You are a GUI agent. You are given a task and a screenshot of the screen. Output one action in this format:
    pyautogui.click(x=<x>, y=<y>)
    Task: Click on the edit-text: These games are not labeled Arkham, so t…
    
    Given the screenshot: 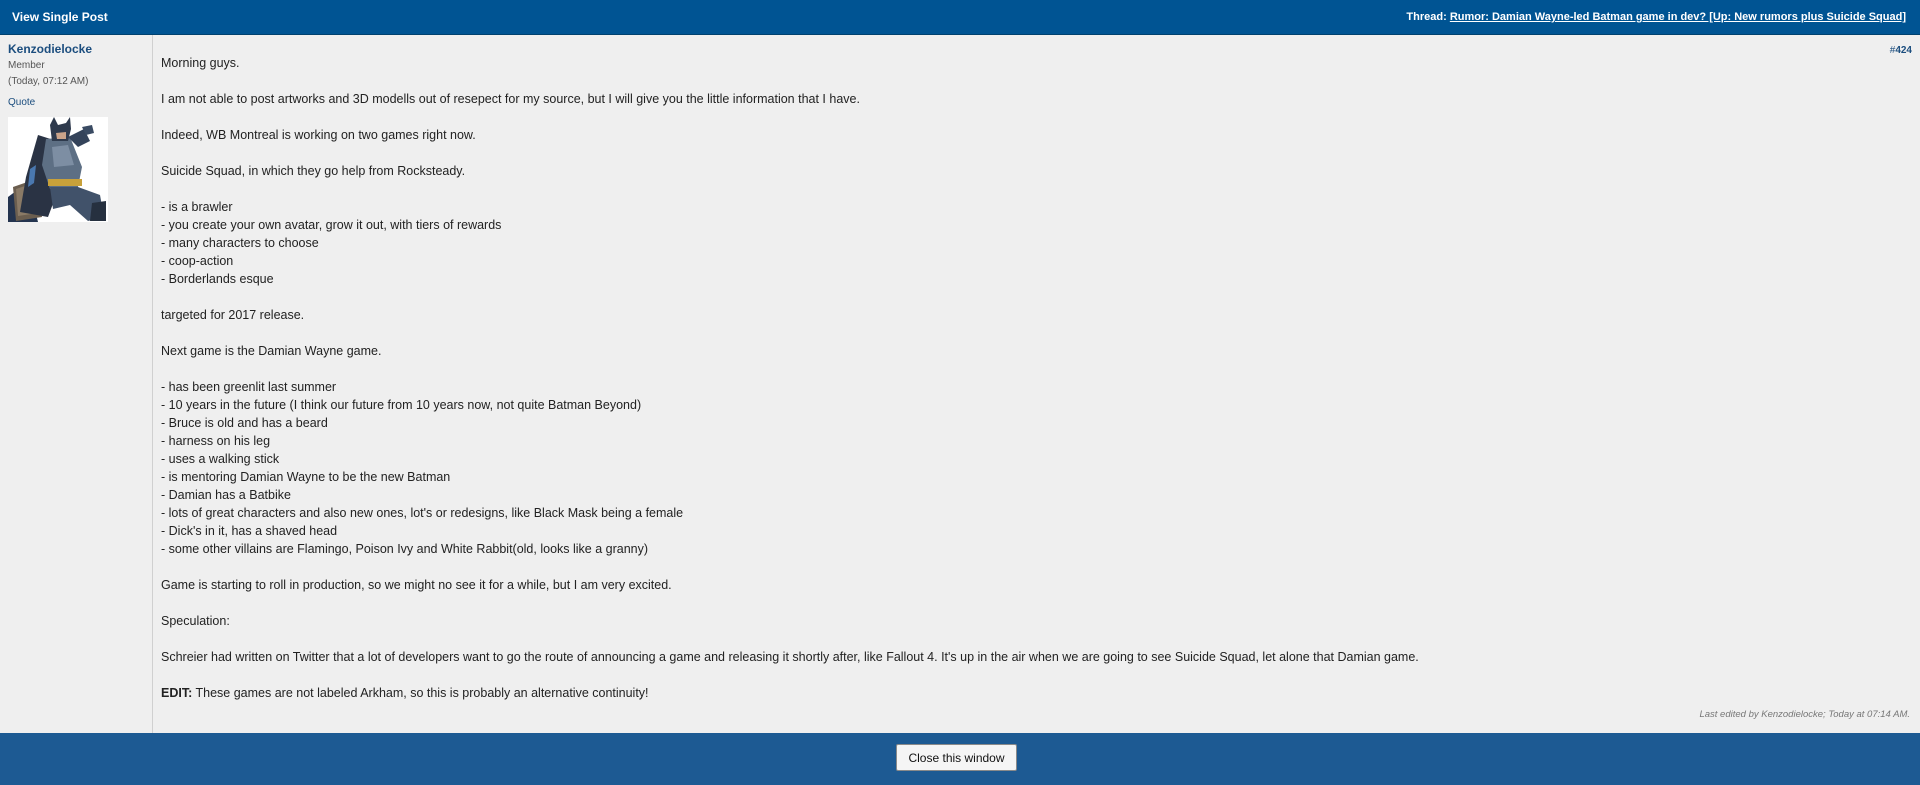 What is the action you would take?
    pyautogui.click(x=420, y=693)
    